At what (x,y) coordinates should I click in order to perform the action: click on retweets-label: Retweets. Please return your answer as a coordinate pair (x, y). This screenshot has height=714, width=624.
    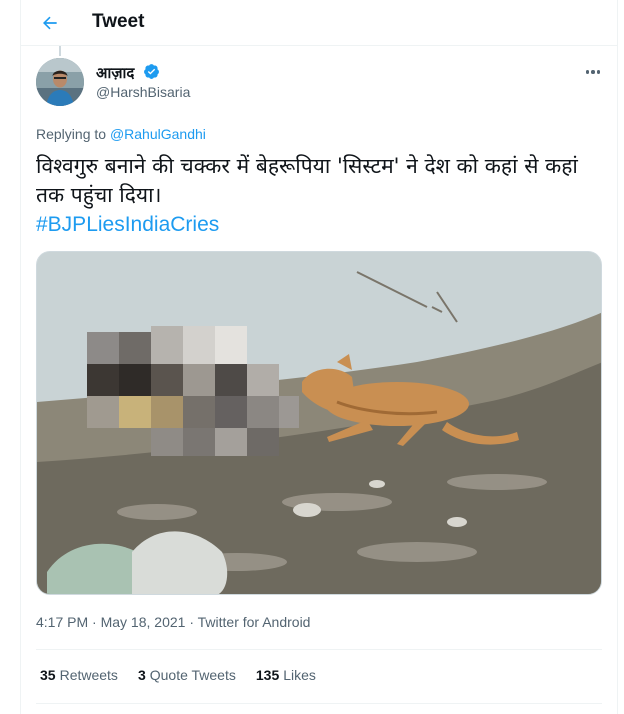
    Looking at the image, I should click on (88, 675).